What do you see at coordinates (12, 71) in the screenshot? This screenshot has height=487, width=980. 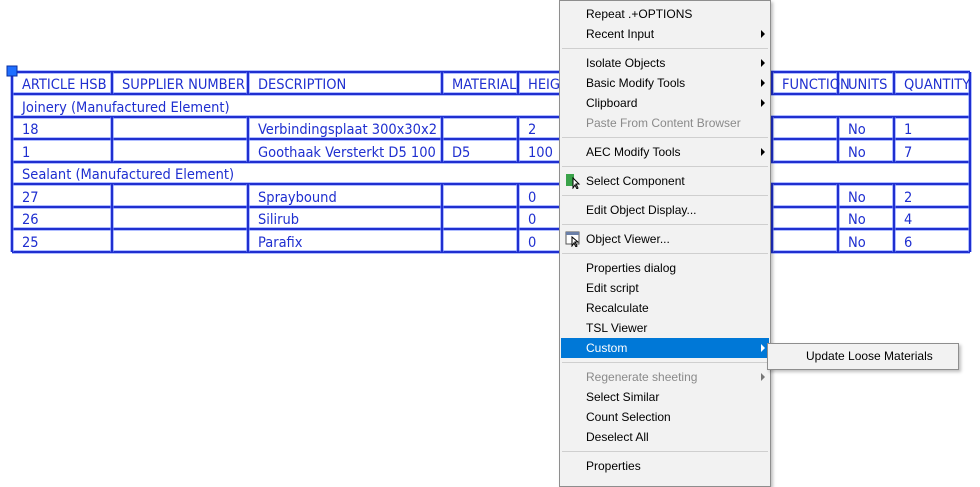 I see `table-grip-handle` at bounding box center [12, 71].